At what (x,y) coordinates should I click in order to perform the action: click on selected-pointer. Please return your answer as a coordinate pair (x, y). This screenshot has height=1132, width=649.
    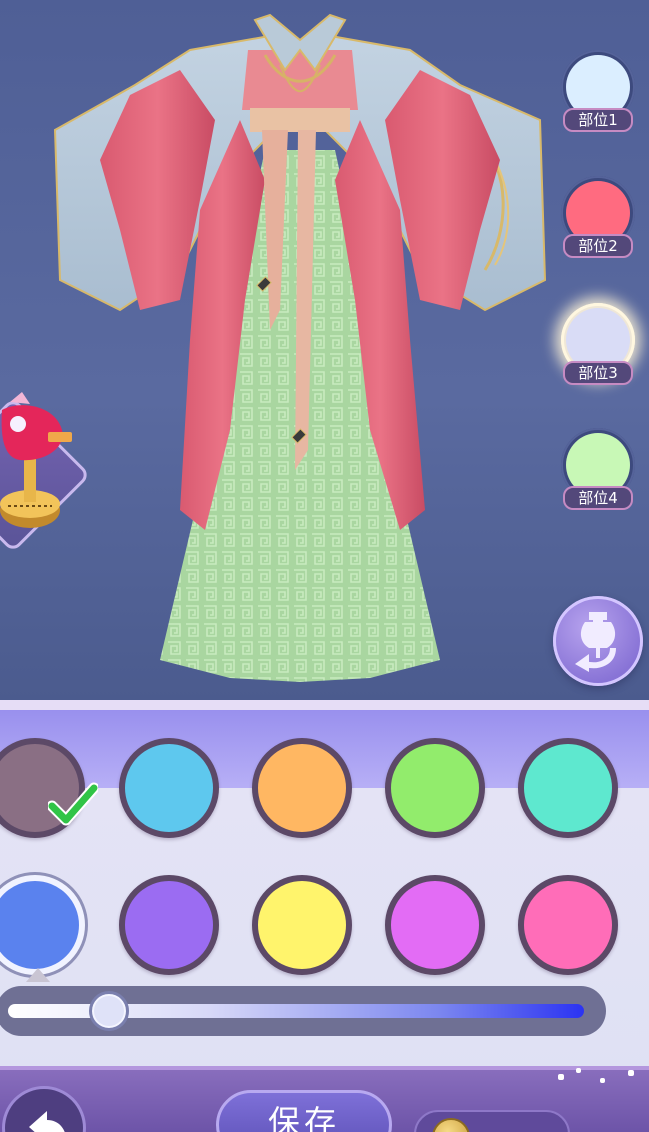
    Looking at the image, I should click on (38, 975).